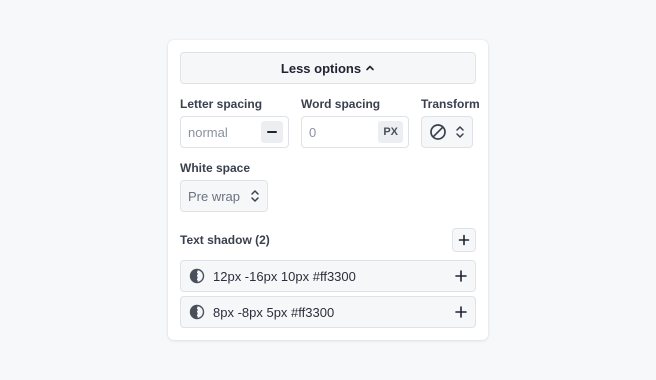 The image size is (656, 380). I want to click on less-options-button: Less options, so click(328, 68).